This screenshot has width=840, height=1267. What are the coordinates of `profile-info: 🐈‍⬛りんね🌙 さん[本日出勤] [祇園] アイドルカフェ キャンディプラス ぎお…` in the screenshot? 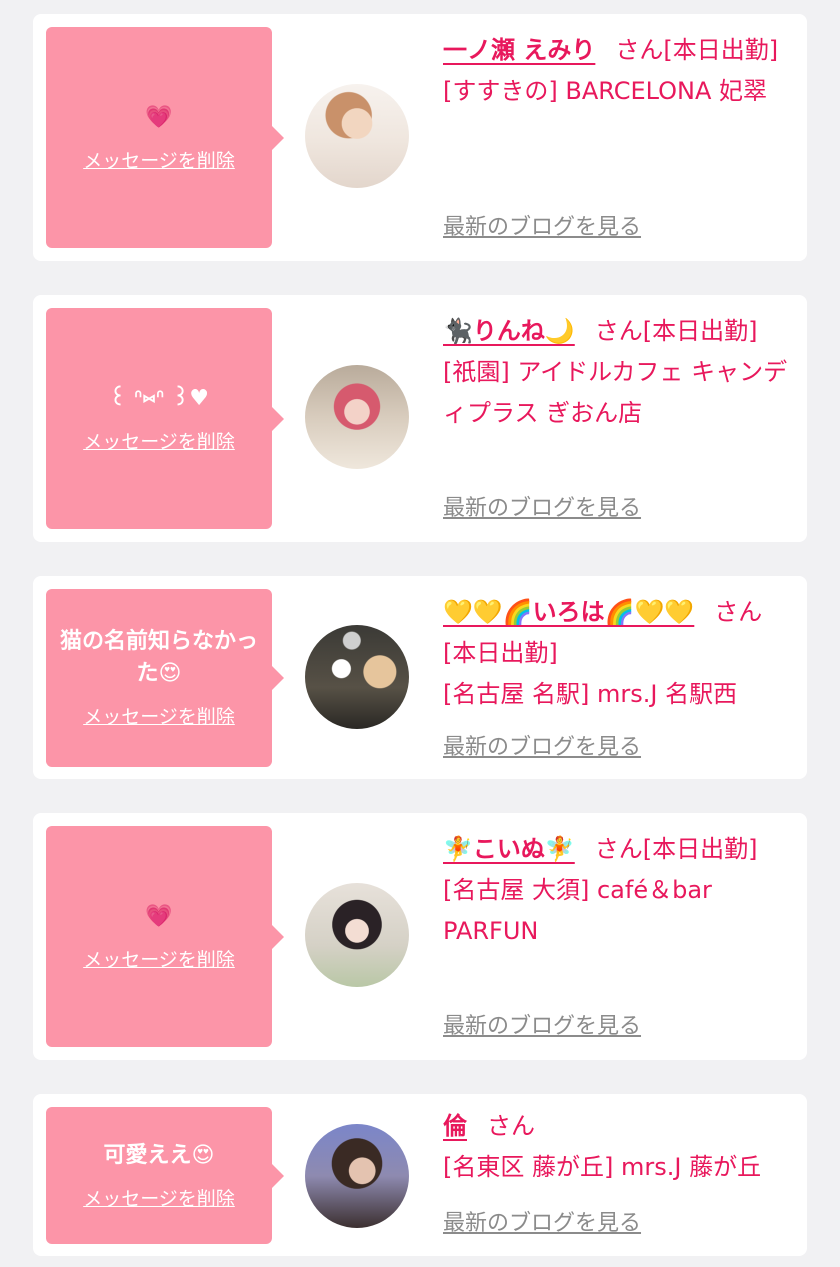 It's located at (618, 372).